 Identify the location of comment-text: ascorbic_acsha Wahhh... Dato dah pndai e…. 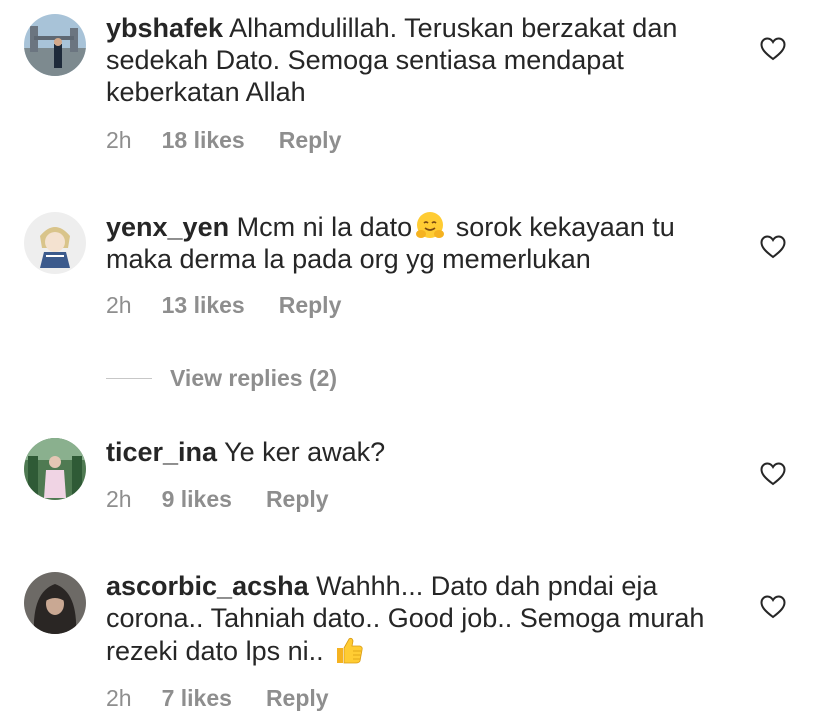
(426, 618).